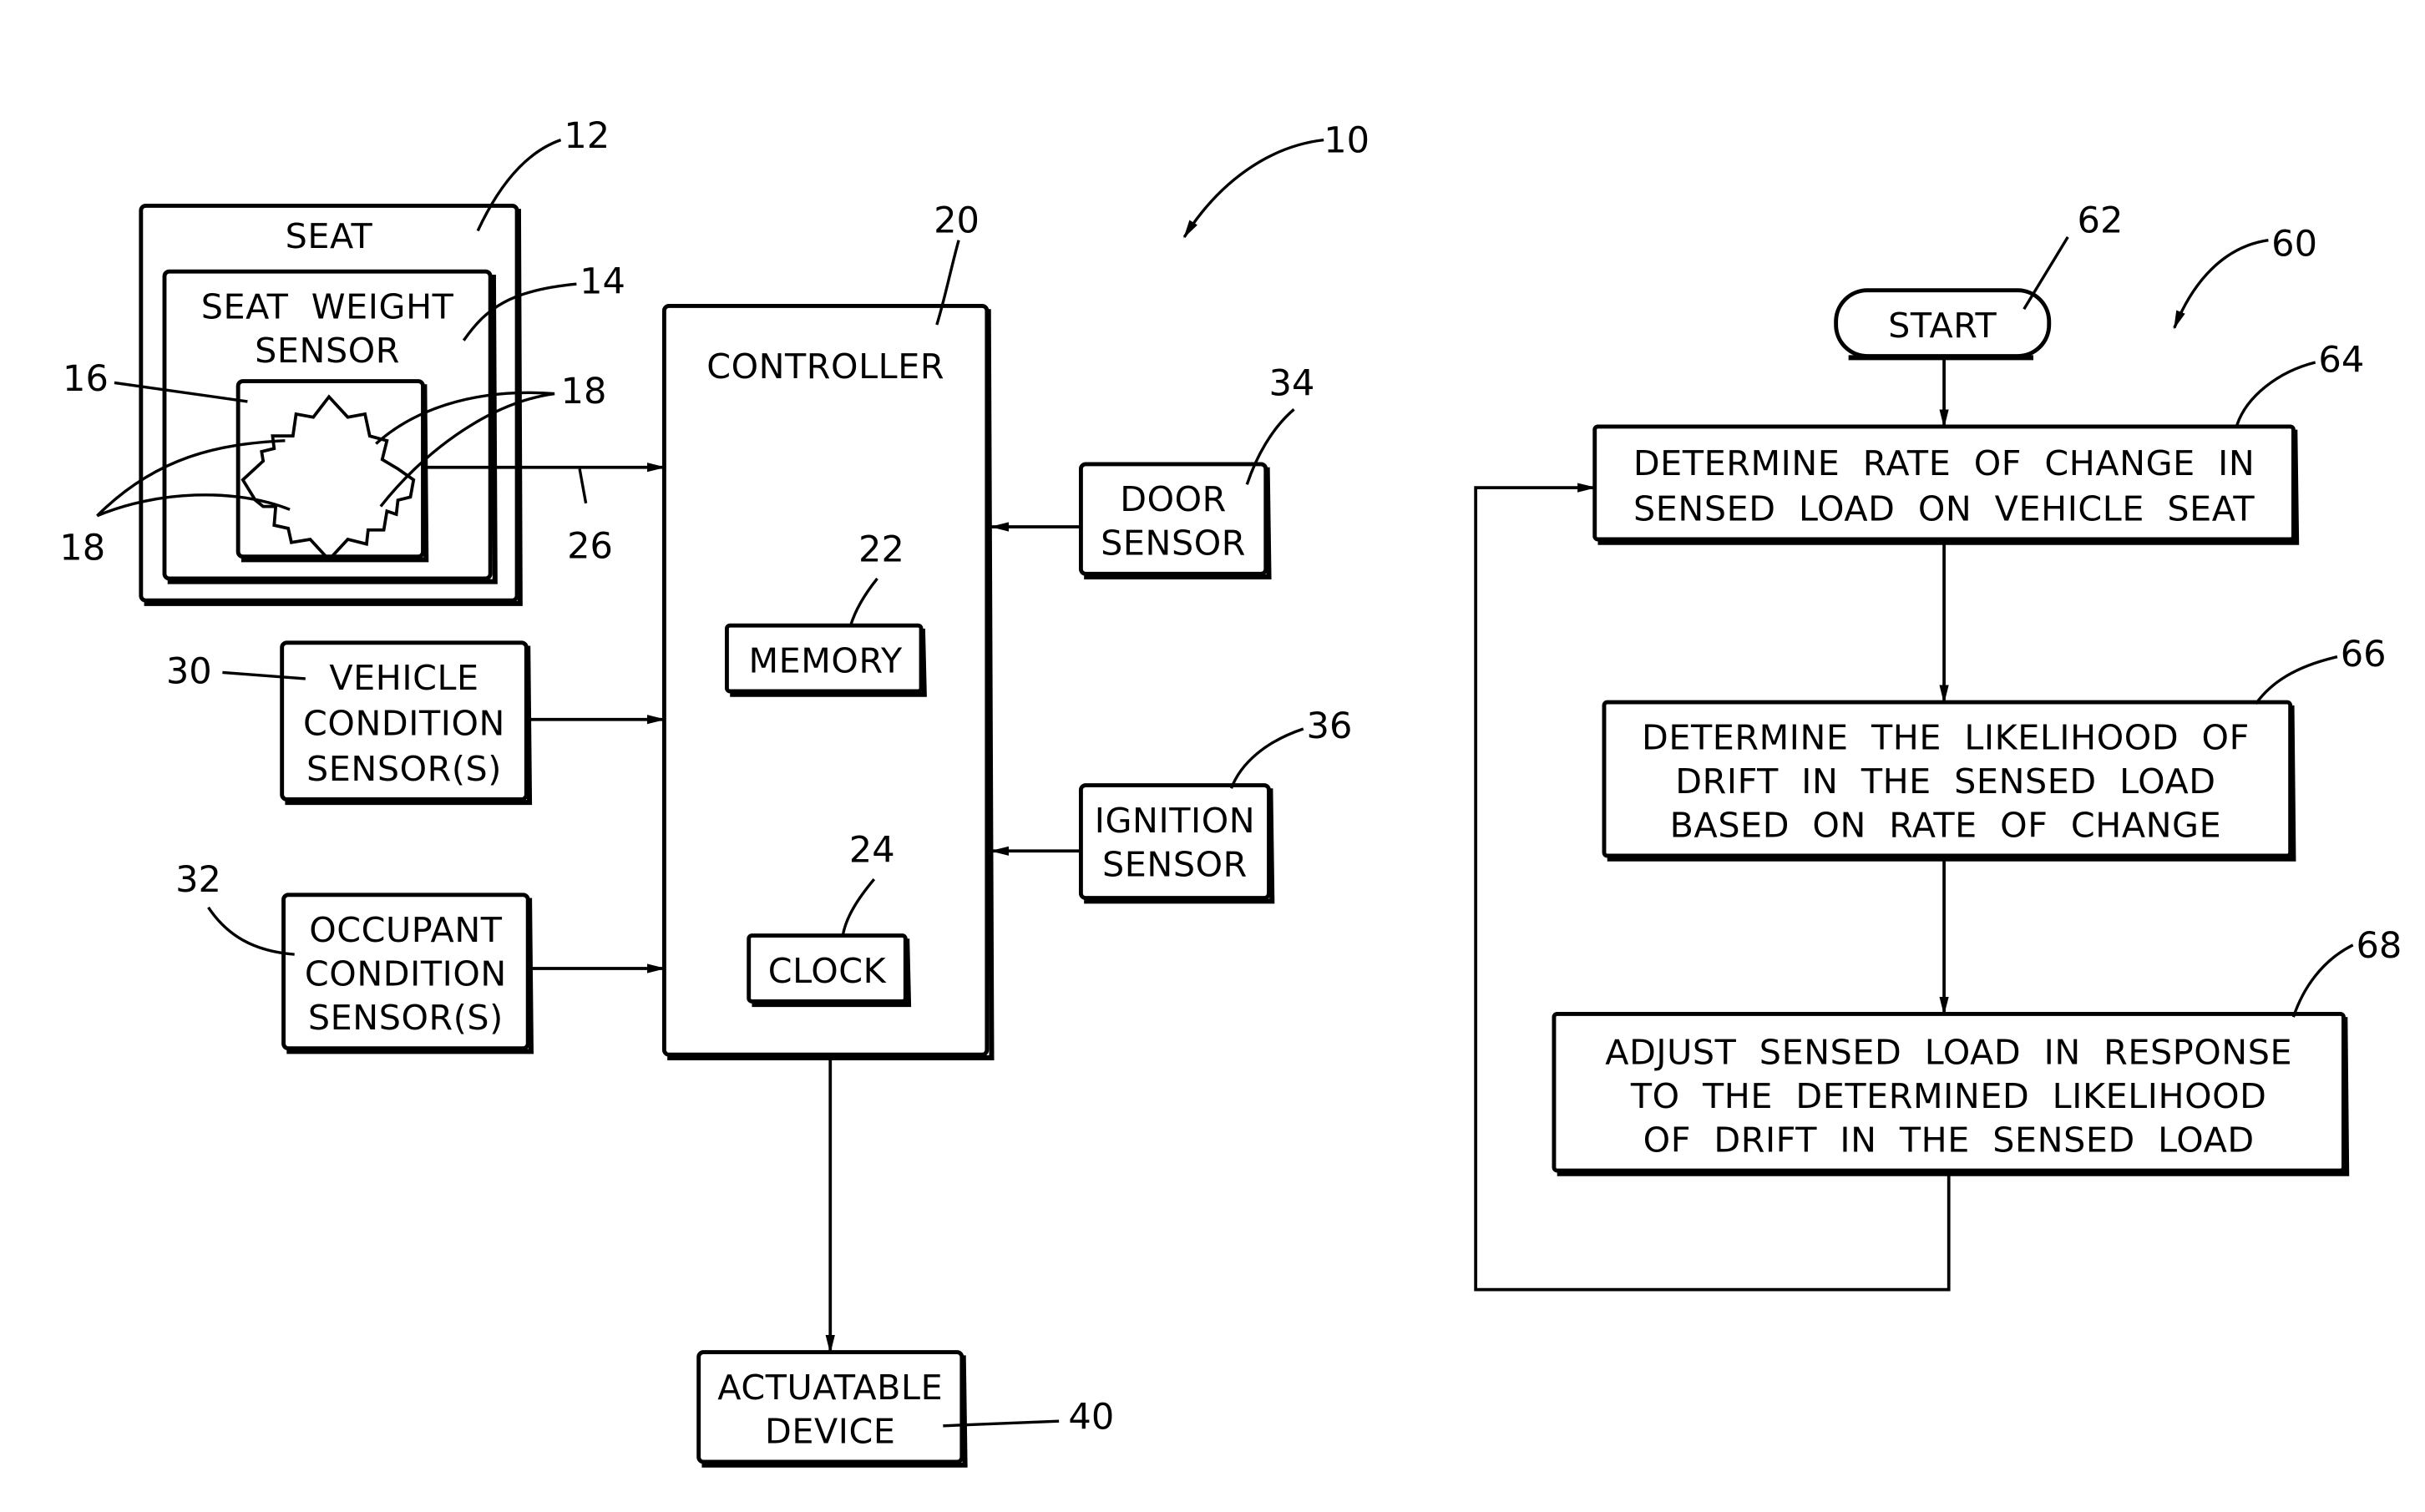  Describe the element at coordinates (330, 236) in the screenshot. I see `seat-label: SEAT` at that location.